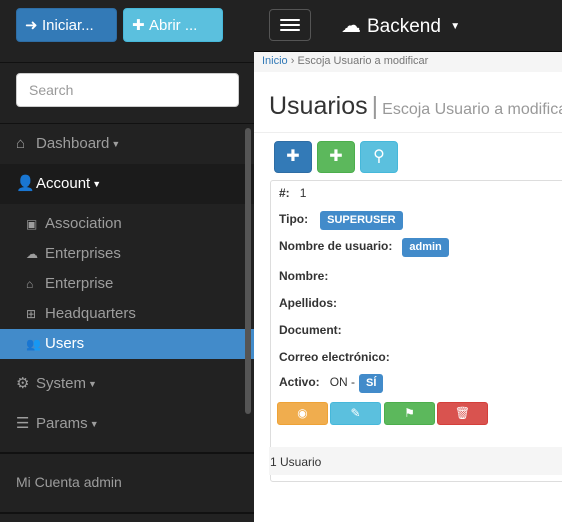  I want to click on page-title: Usuarios | Escoja Usuario a modificar, so click(415, 106).